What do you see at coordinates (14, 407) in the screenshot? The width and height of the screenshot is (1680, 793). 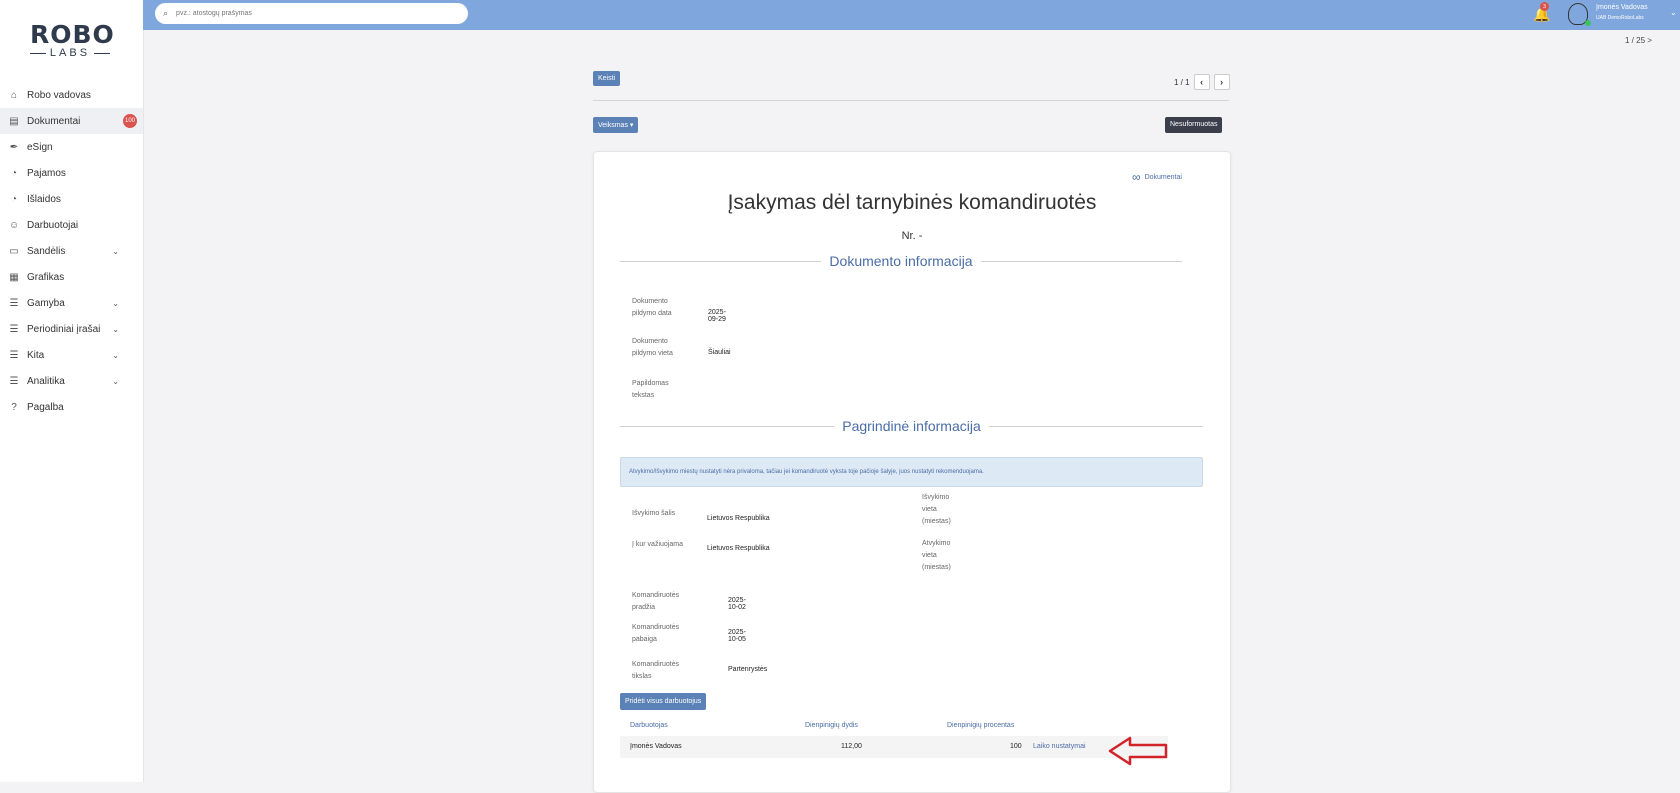 I see `help-icon: ?` at bounding box center [14, 407].